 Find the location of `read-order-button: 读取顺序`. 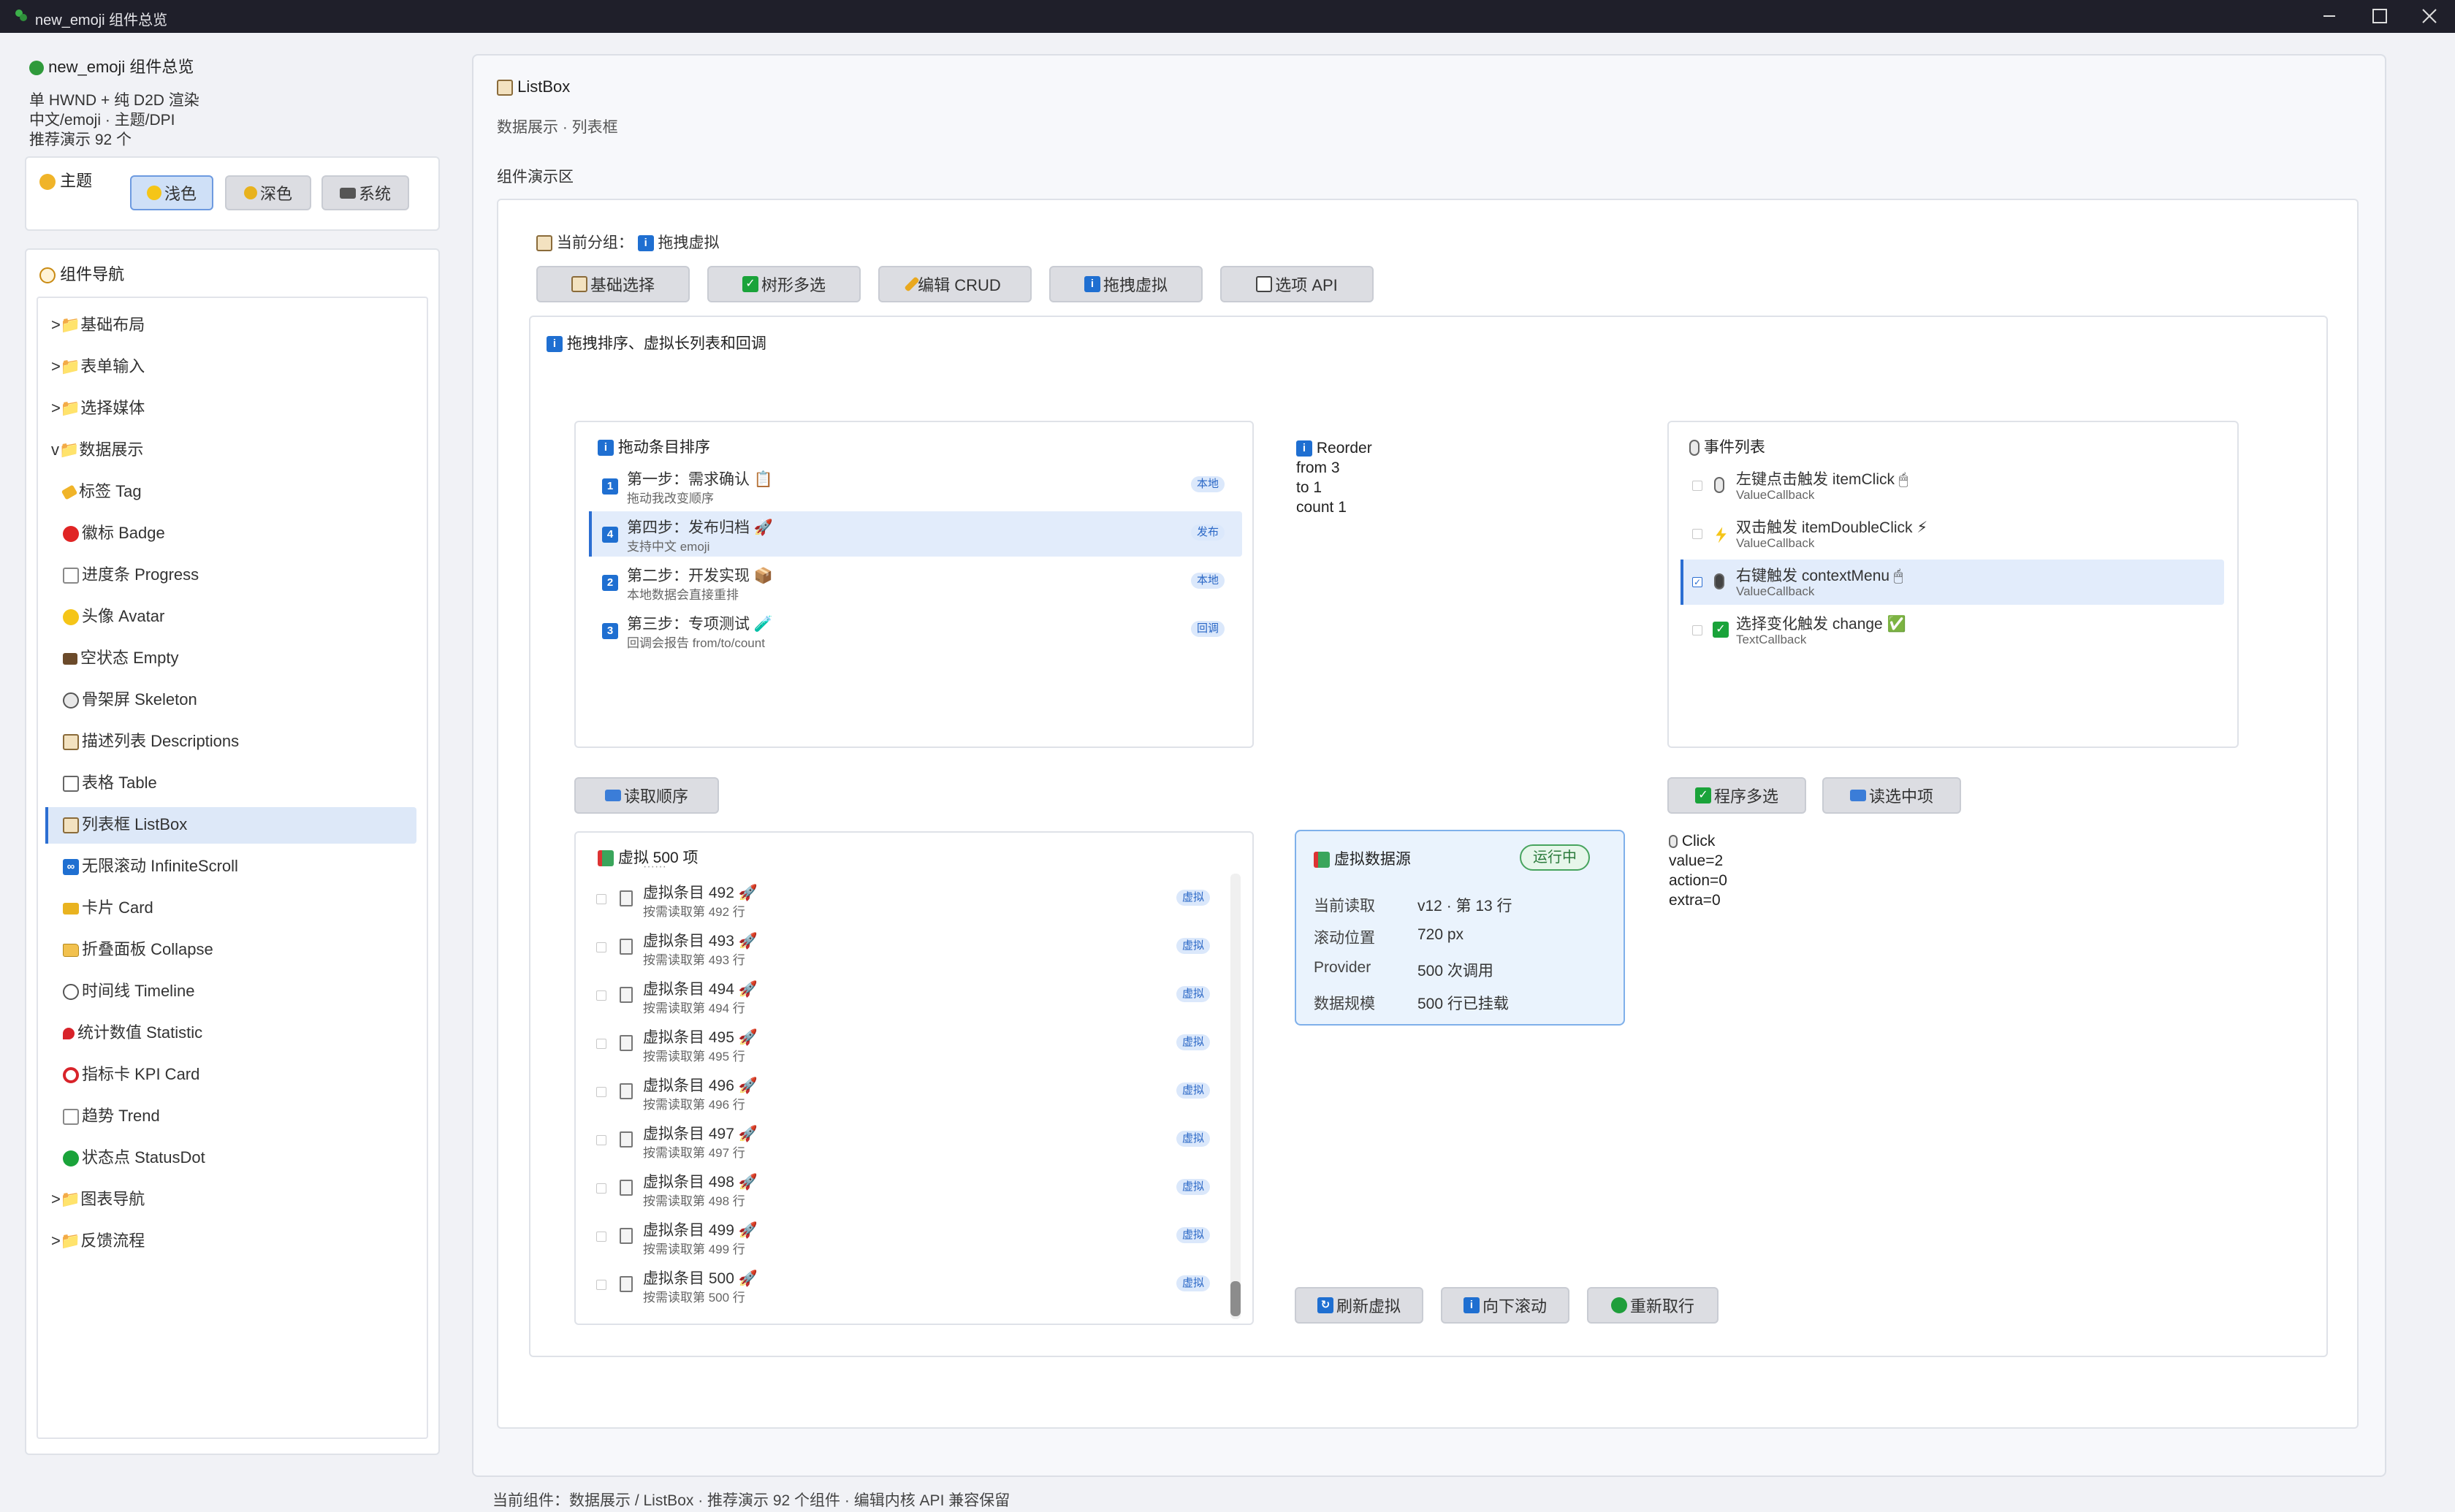

read-order-button: 读取顺序 is located at coordinates (646, 795).